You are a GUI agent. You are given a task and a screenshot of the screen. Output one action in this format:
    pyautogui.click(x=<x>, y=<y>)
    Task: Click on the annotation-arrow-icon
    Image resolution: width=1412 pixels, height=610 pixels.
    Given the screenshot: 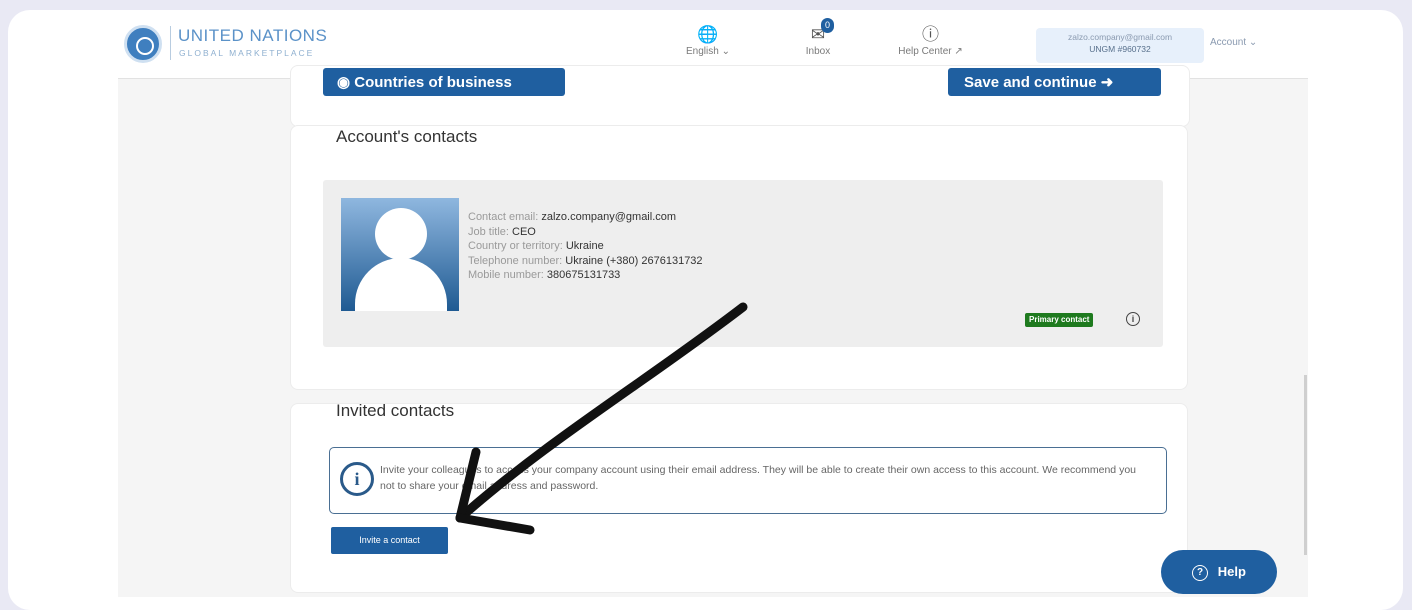 What is the action you would take?
    pyautogui.click(x=601, y=418)
    